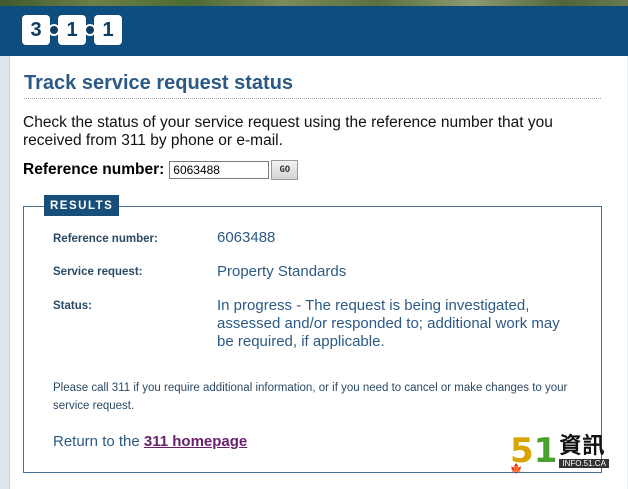 Image resolution: width=628 pixels, height=489 pixels. I want to click on return-line: Return to the 311 homepage, so click(150, 441).